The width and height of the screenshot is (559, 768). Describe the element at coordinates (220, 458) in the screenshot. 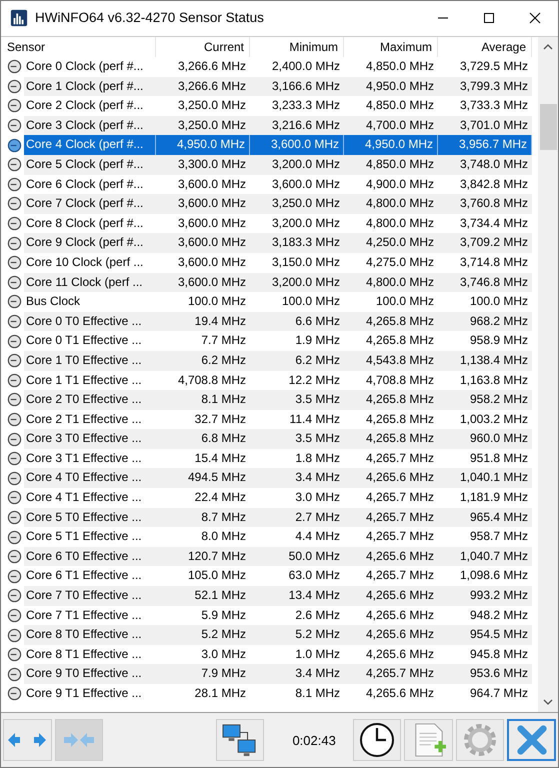

I see `table-cell-text: 15.4 MHz` at that location.